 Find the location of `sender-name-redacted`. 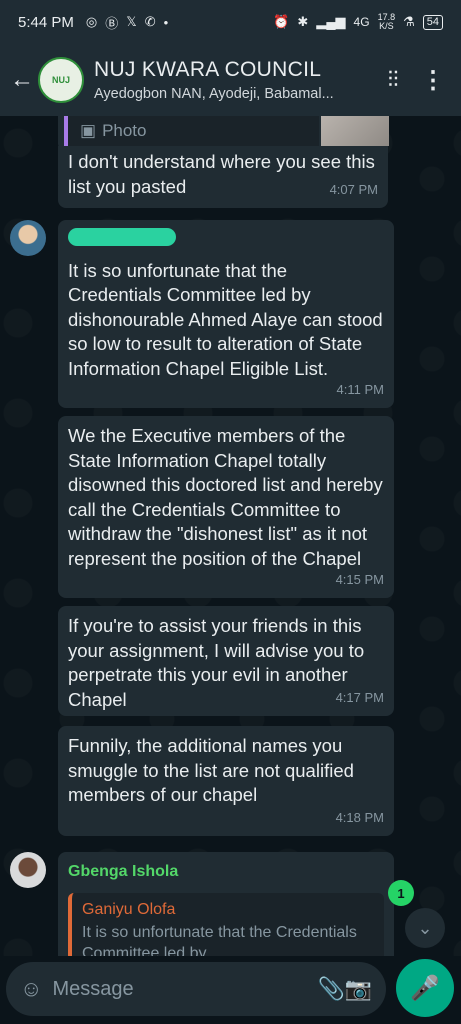

sender-name-redacted is located at coordinates (122, 237).